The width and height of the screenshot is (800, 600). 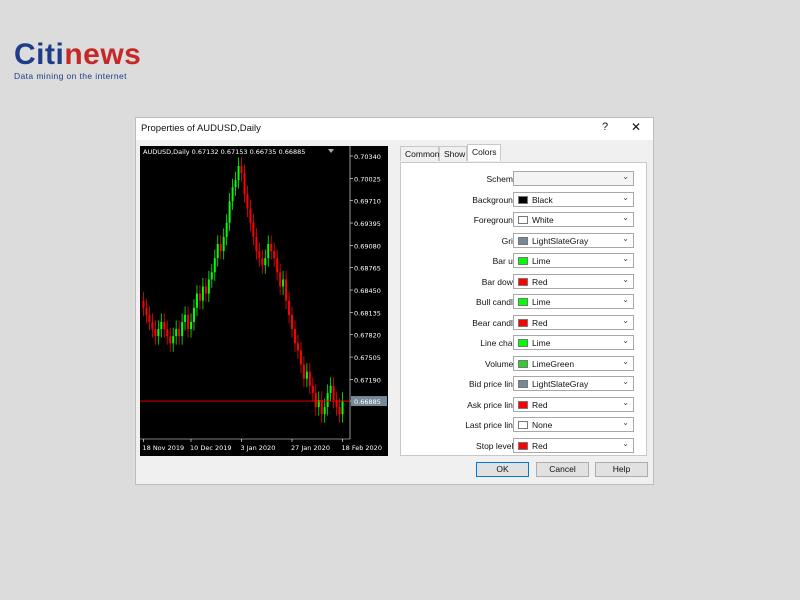 What do you see at coordinates (621, 469) in the screenshot?
I see `help-button: Help` at bounding box center [621, 469].